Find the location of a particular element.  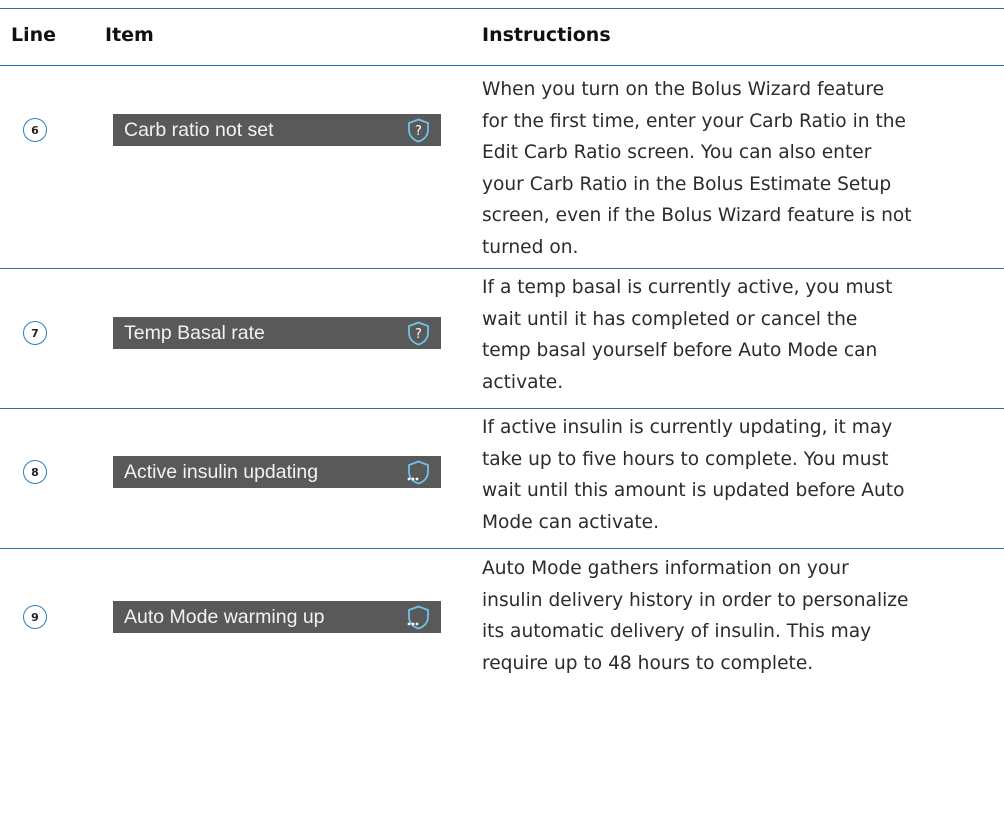

status-item: Active insulin updating is located at coordinates (277, 472).